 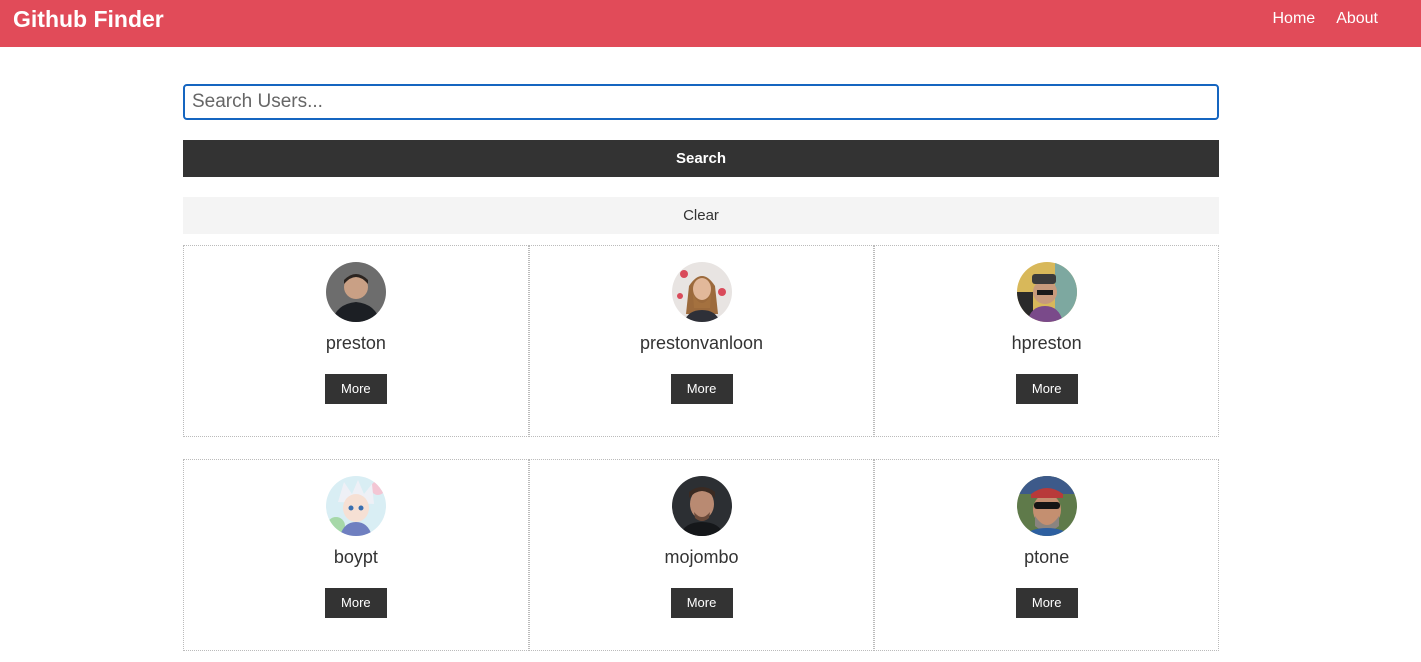 I want to click on brand-title: Github Finder, so click(x=88, y=19).